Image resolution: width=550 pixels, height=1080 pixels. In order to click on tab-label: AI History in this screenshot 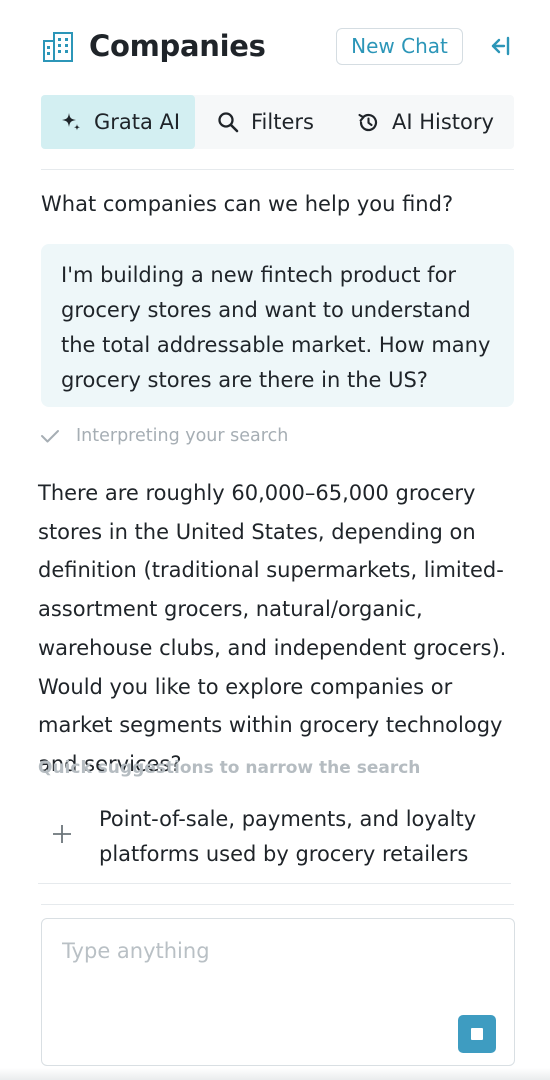, I will do `click(443, 122)`.